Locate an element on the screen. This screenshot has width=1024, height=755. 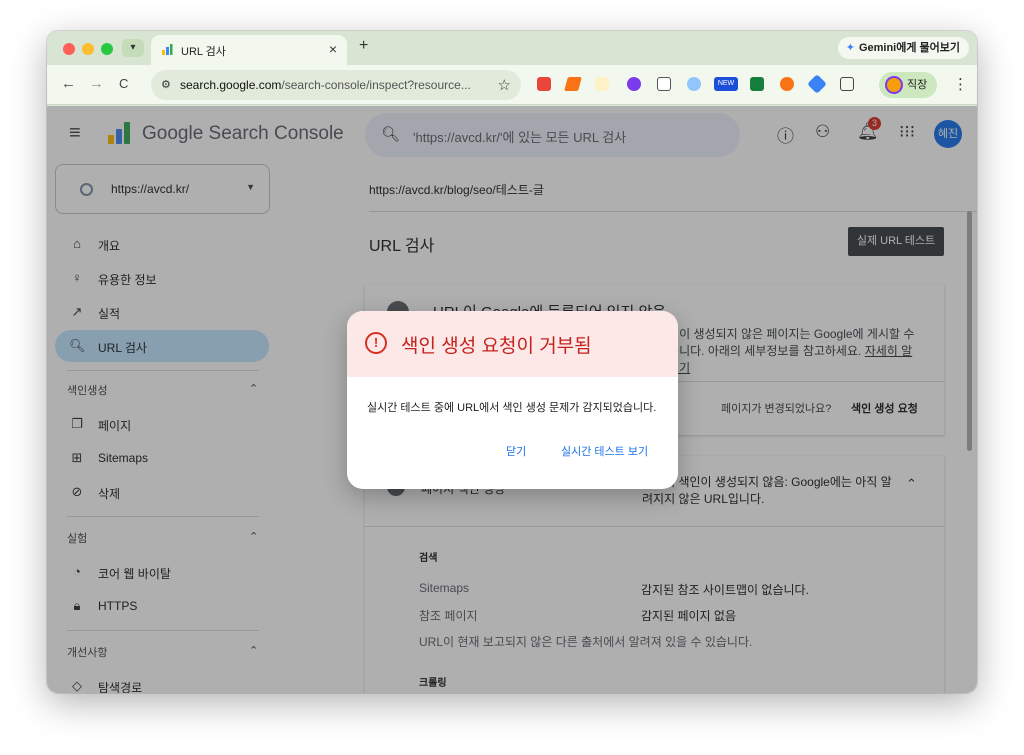
browser-menu-icon: ⋮ is located at coordinates (960, 84).